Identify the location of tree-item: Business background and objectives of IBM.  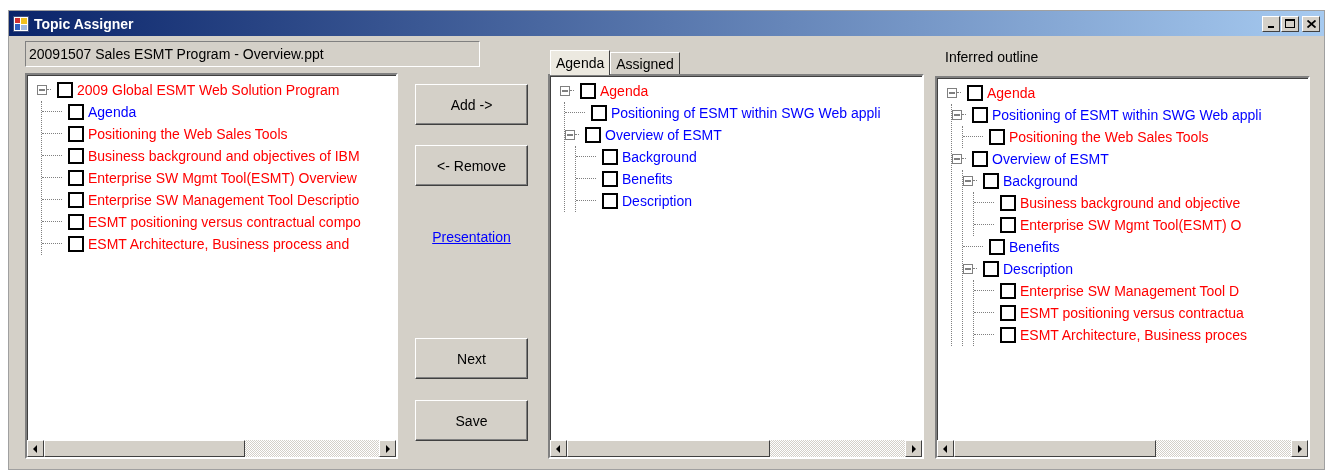
(224, 156).